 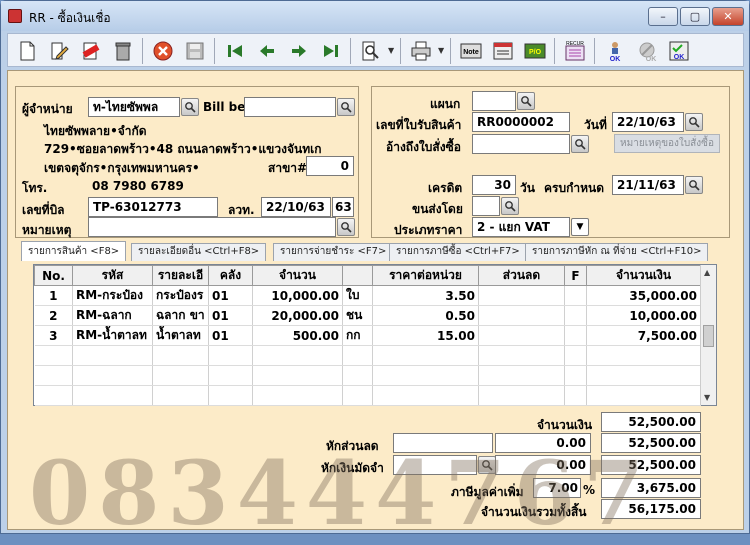 I want to click on cancel-icon, so click(x=163, y=51).